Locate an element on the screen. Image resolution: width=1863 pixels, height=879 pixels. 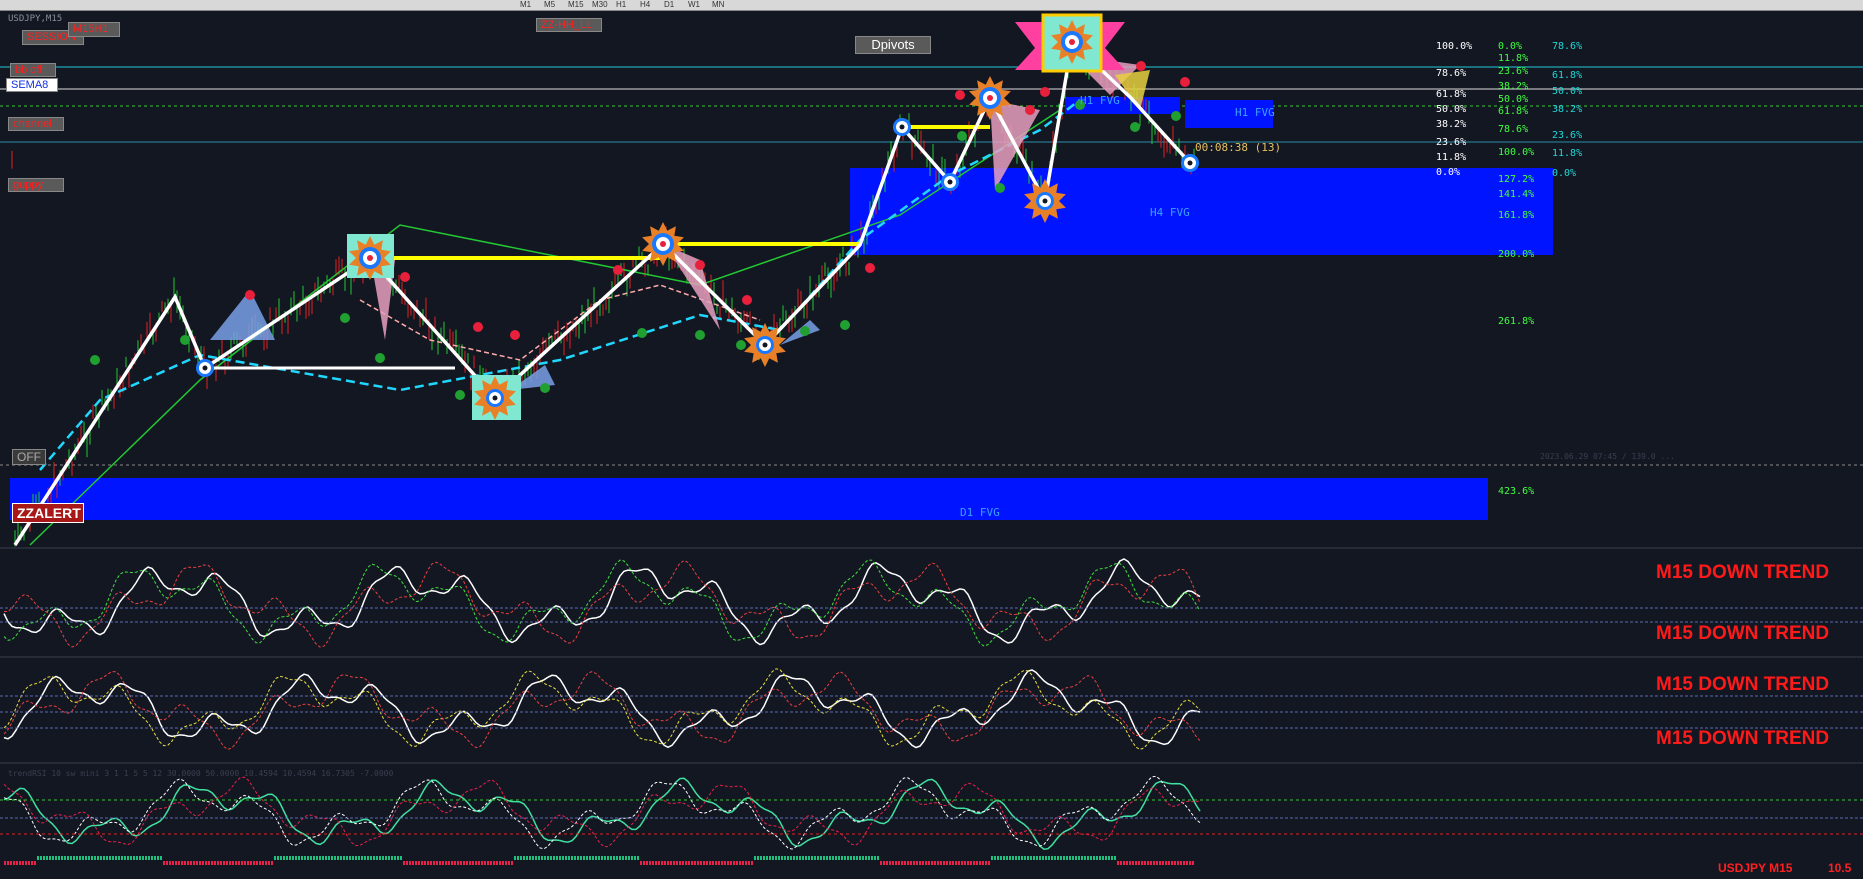
fib-white-item: 11.8% is located at coordinates (1451, 157).